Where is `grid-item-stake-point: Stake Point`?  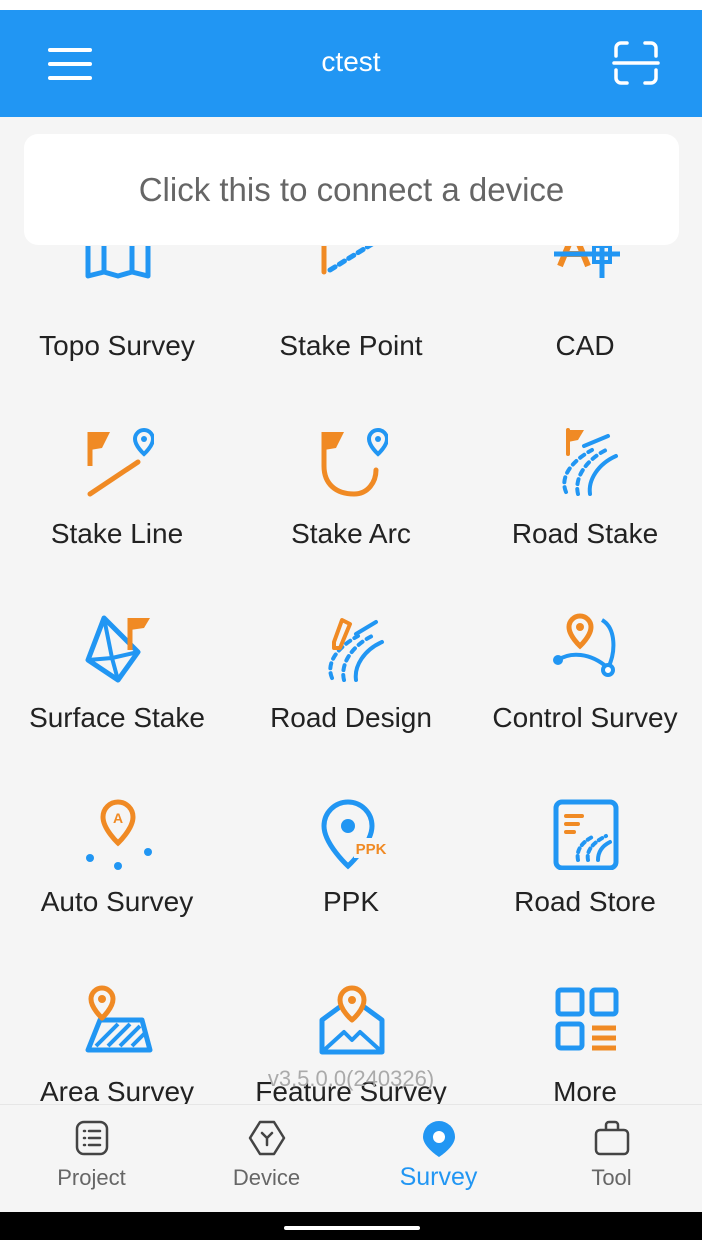
grid-item-stake-point: Stake Point is located at coordinates (351, 317).